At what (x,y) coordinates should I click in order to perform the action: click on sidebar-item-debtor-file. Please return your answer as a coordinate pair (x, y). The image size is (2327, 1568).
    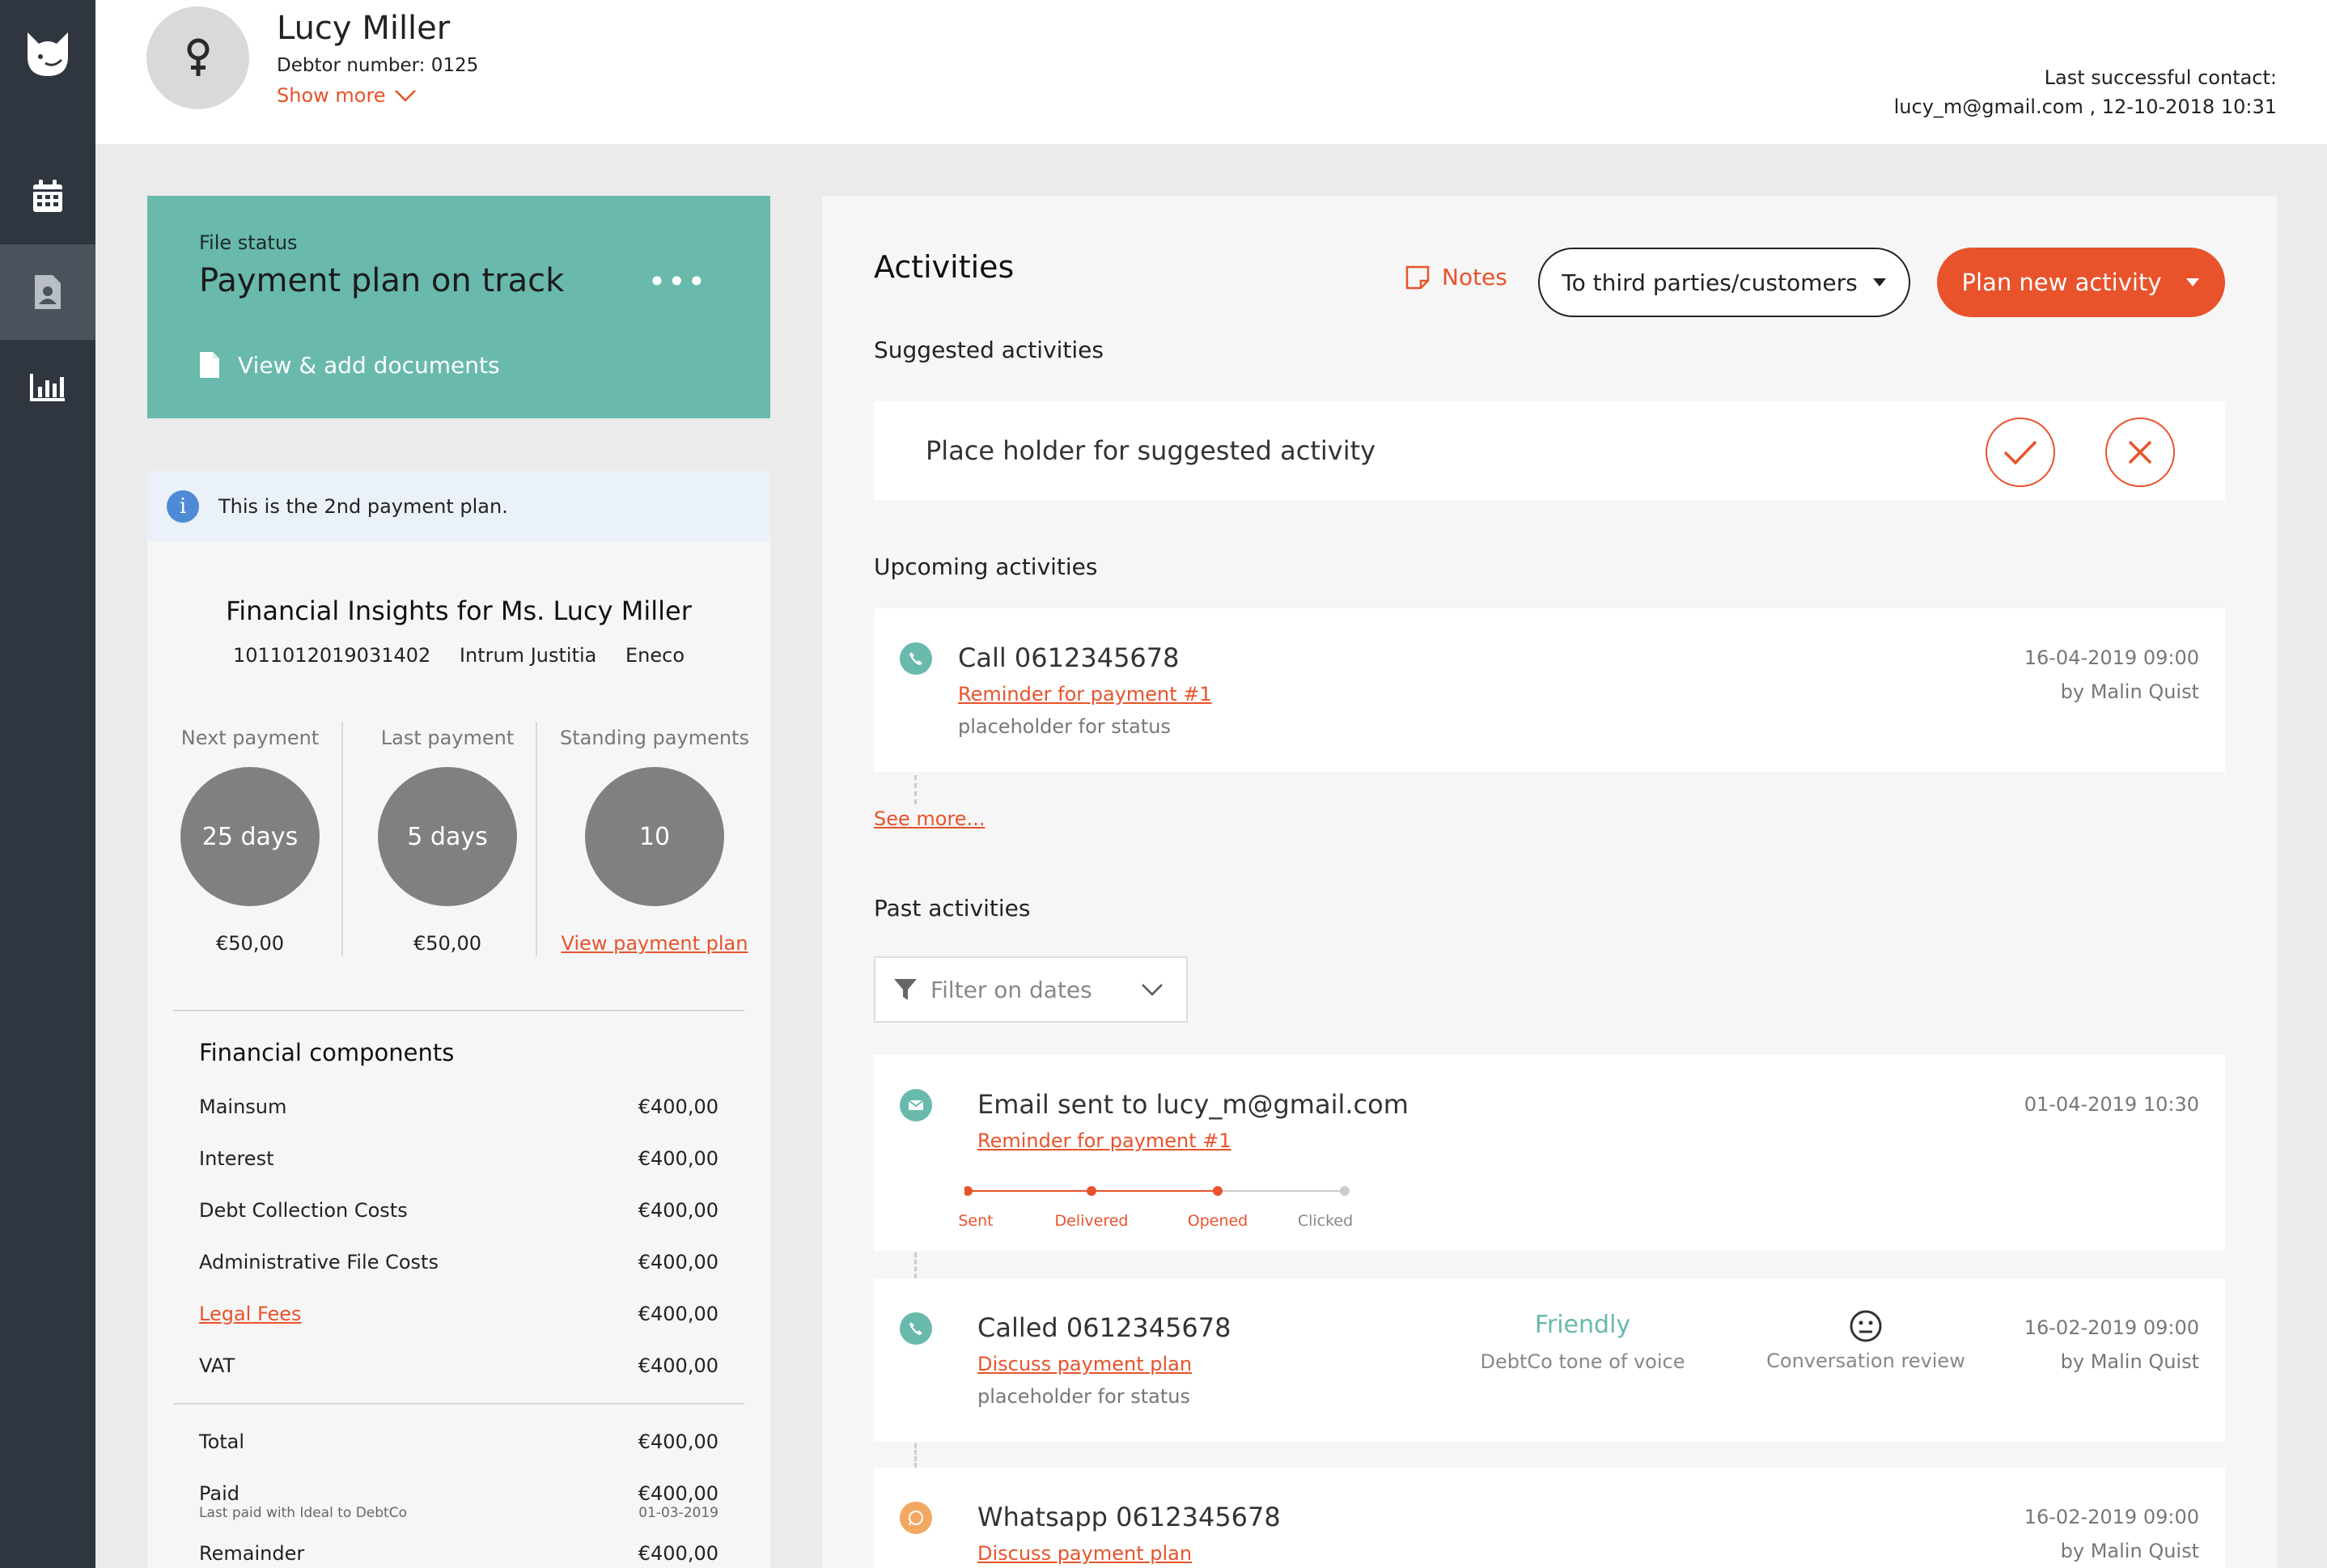
    Looking at the image, I should click on (47, 292).